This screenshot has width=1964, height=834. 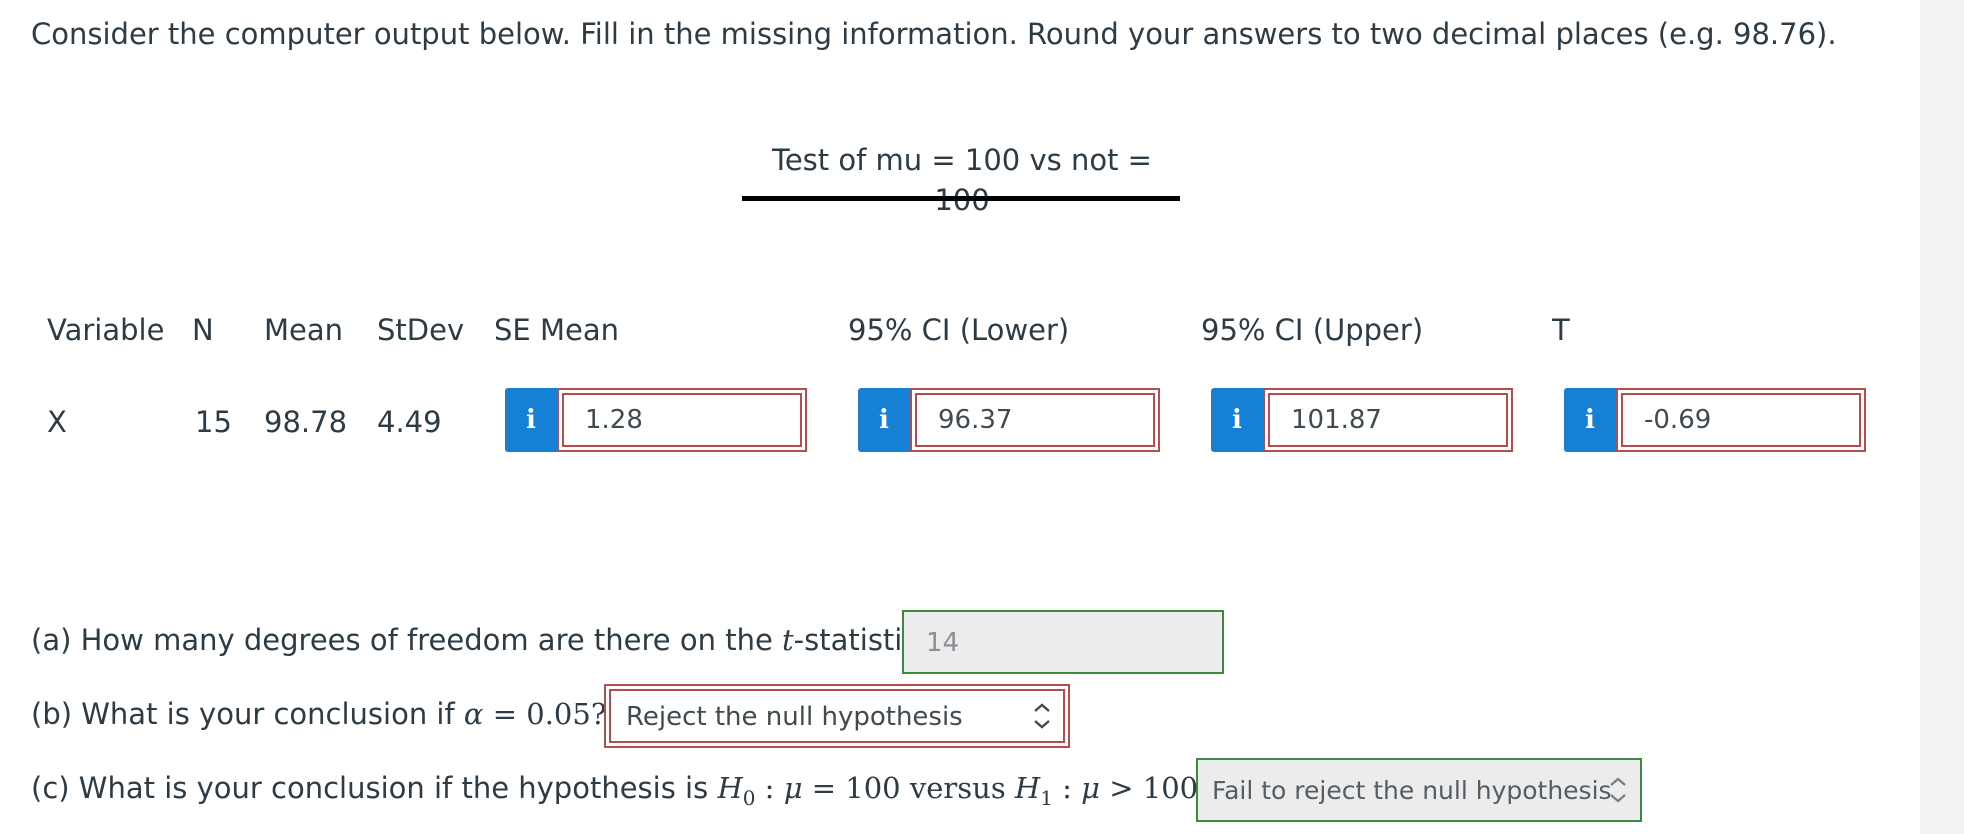 I want to click on header-mean: Mean, so click(x=304, y=330).